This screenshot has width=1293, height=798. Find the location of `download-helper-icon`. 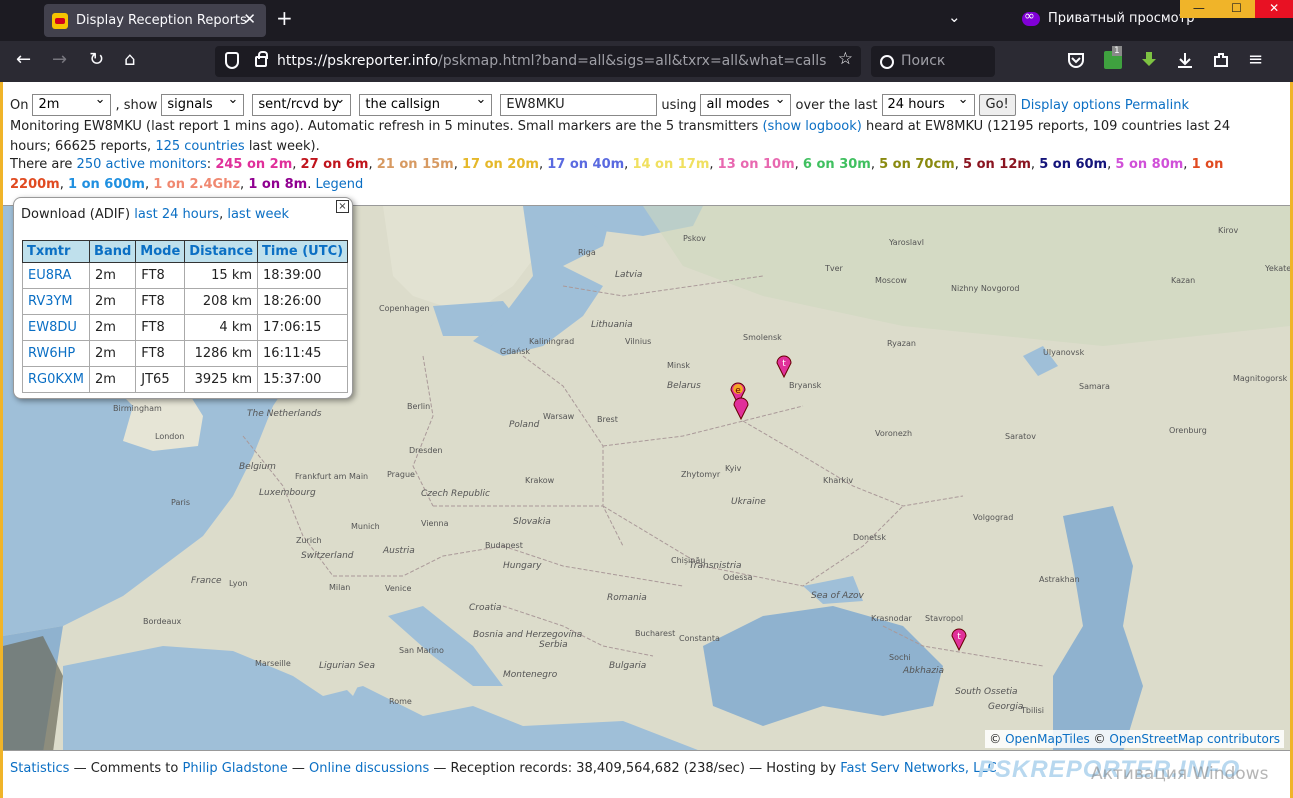

download-helper-icon is located at coordinates (1149, 60).